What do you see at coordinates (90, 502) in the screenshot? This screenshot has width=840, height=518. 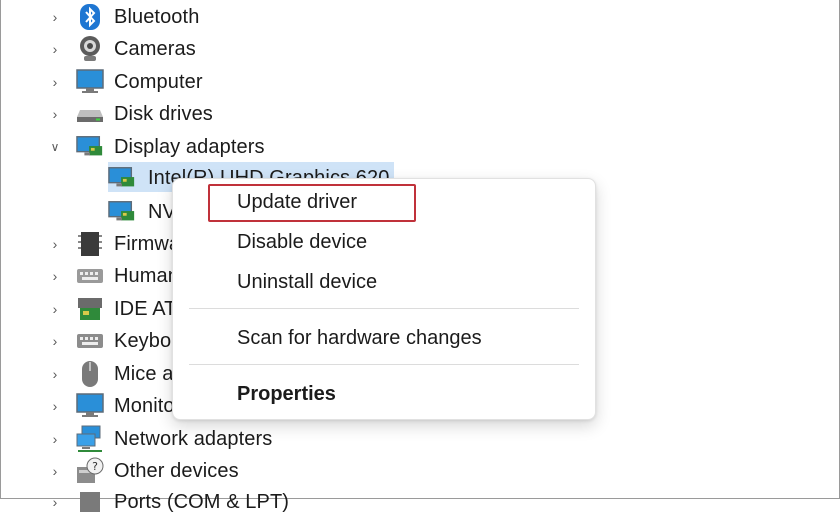 I see `port-icon` at bounding box center [90, 502].